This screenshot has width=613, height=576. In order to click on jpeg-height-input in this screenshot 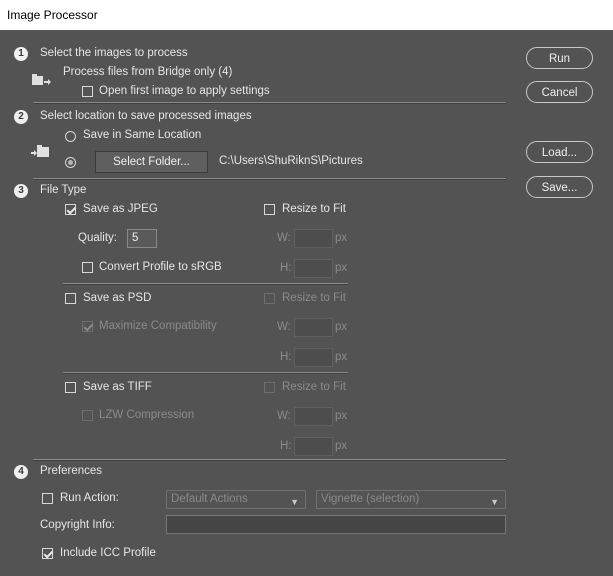, I will do `click(313, 268)`.